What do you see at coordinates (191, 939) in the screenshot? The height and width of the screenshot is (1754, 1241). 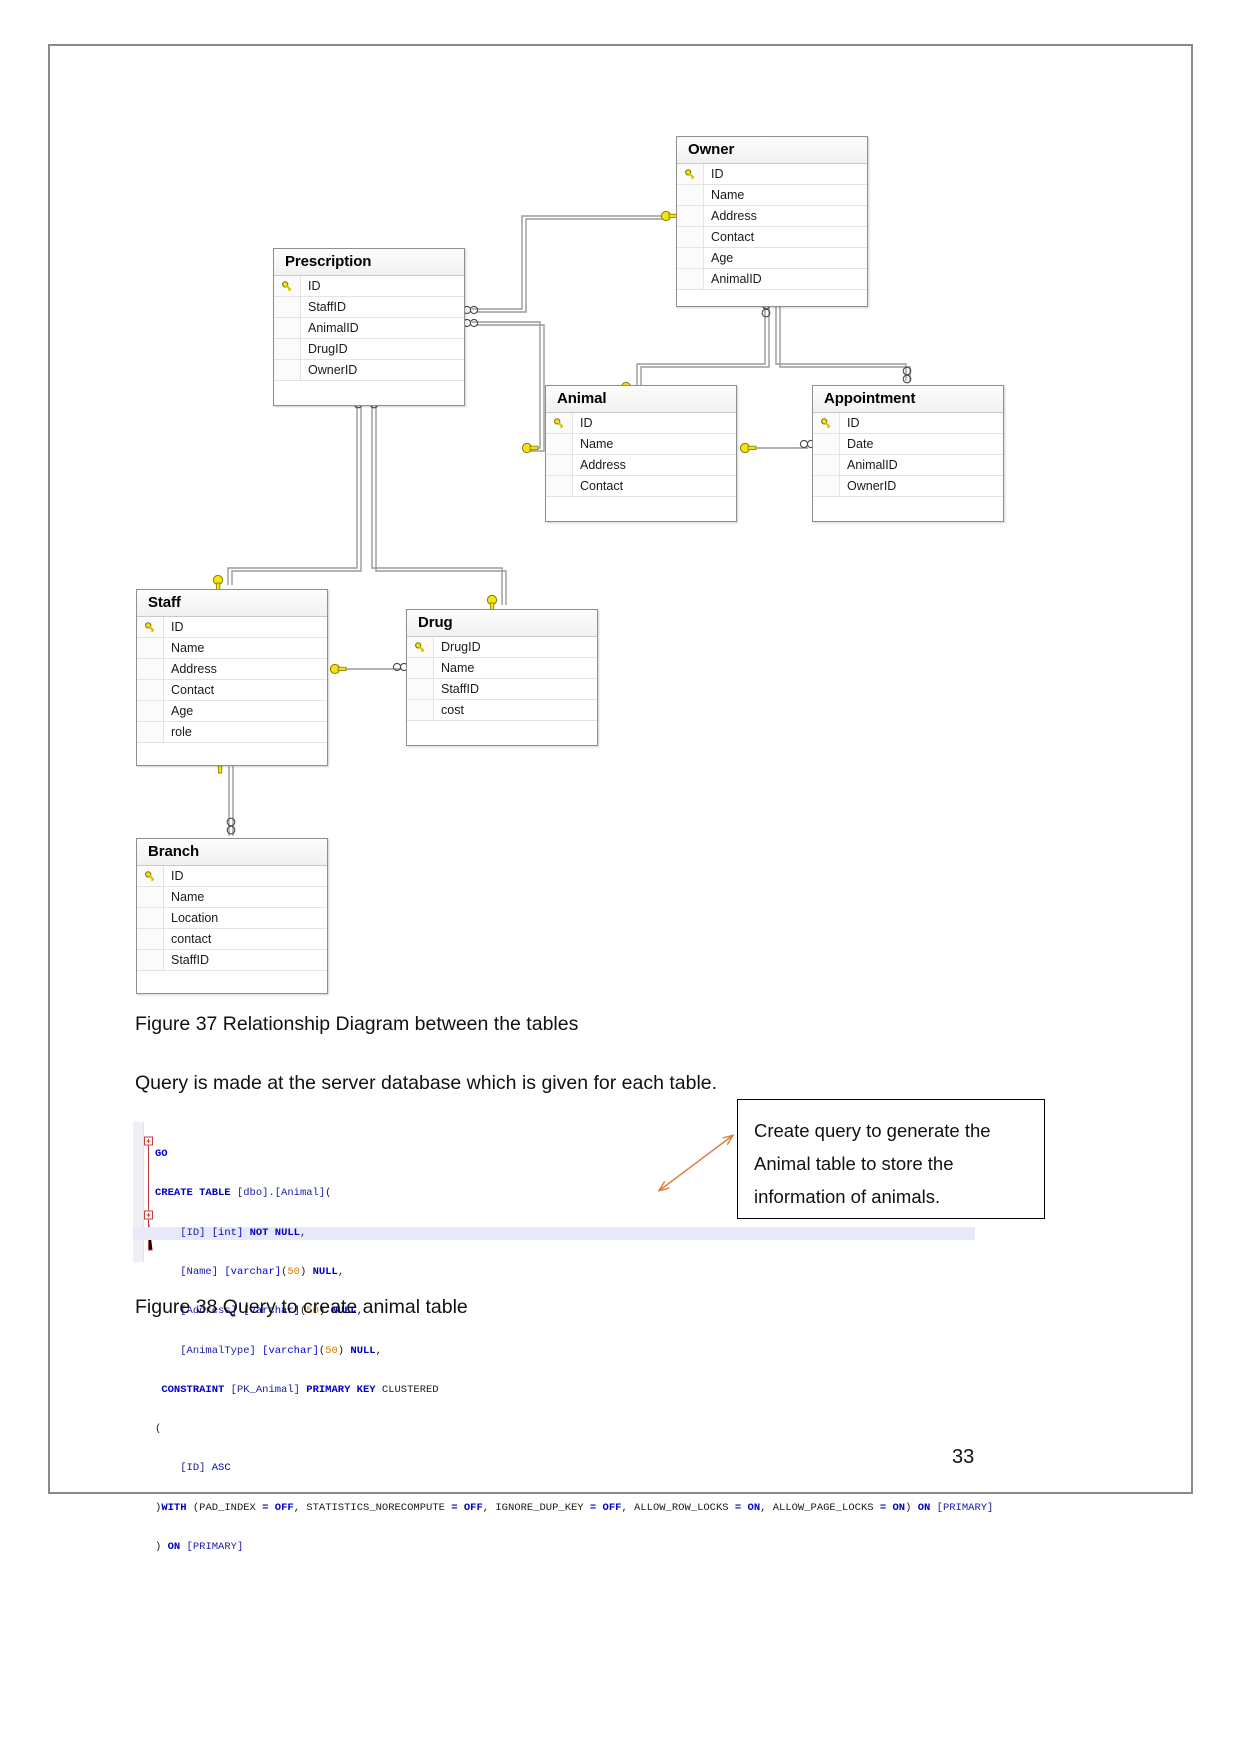 I see `entity-field-label: contact` at bounding box center [191, 939].